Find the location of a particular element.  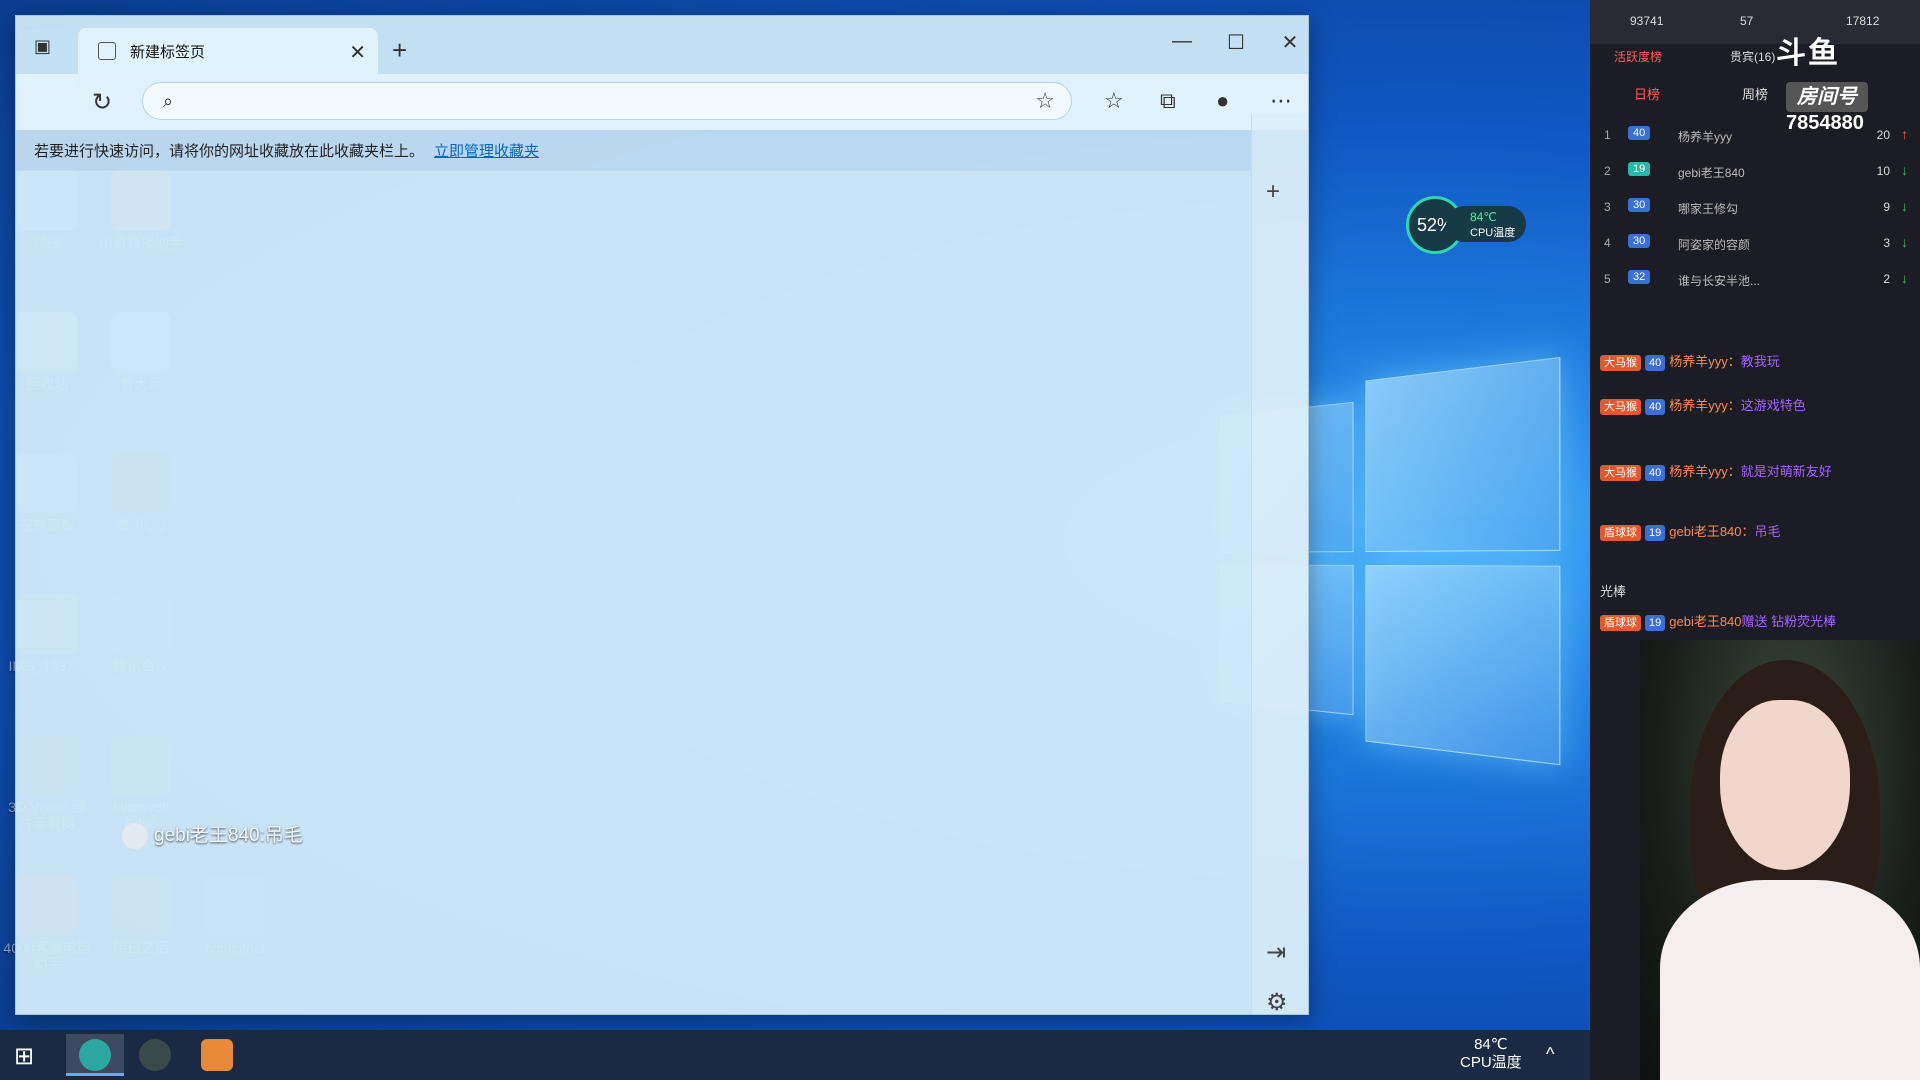

tab-bar: ▣ 新建标签页 ✕ + — ☐ ✕ is located at coordinates (662, 45).